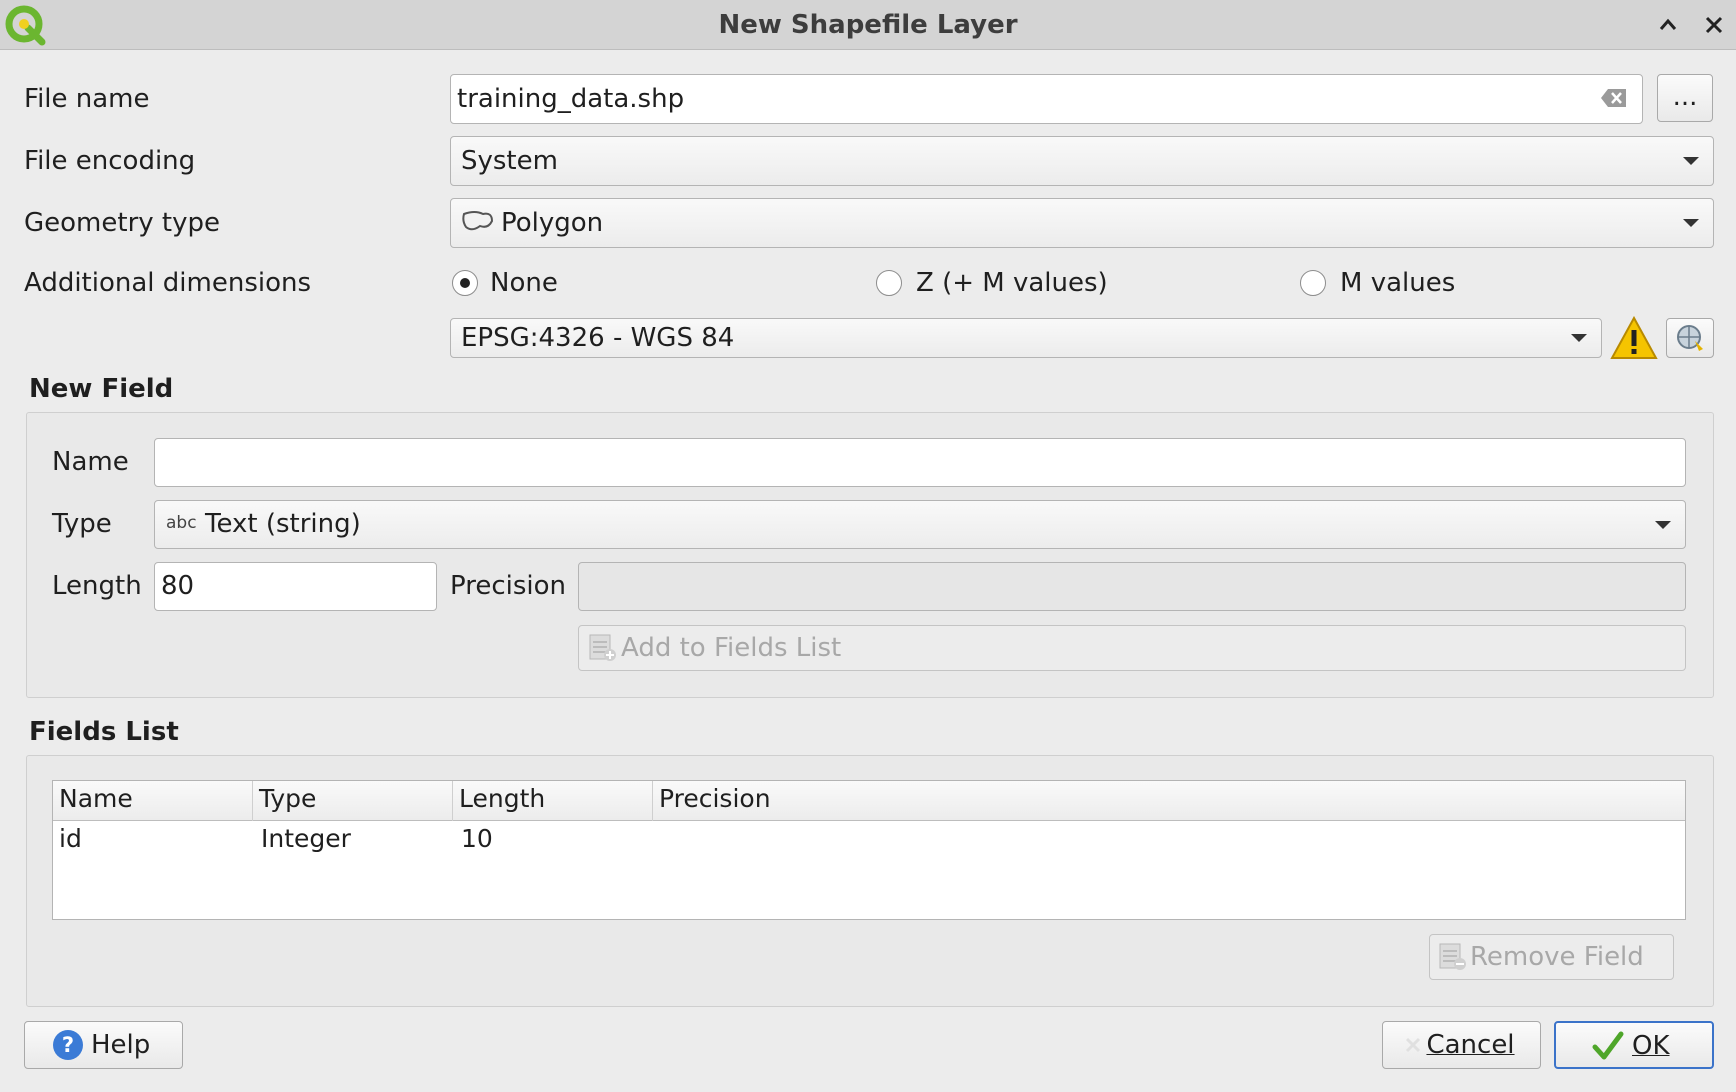 Image resolution: width=1736 pixels, height=1092 pixels. Describe the element at coordinates (478, 222) in the screenshot. I see `polygon-icon` at that location.